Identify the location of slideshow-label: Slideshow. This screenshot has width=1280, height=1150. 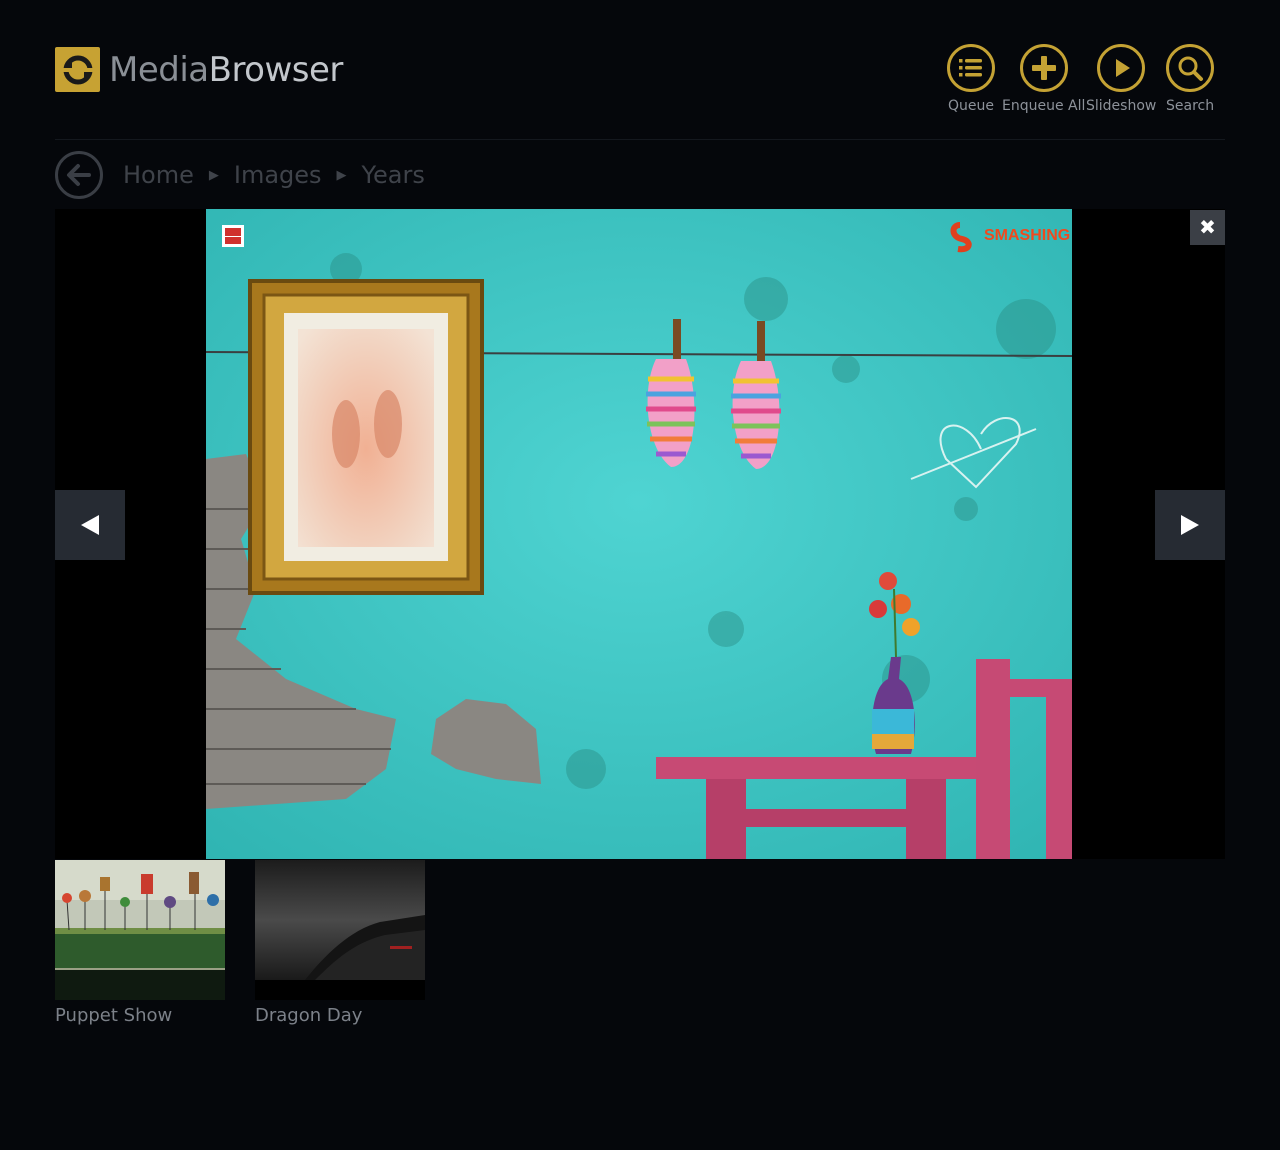
(1121, 106).